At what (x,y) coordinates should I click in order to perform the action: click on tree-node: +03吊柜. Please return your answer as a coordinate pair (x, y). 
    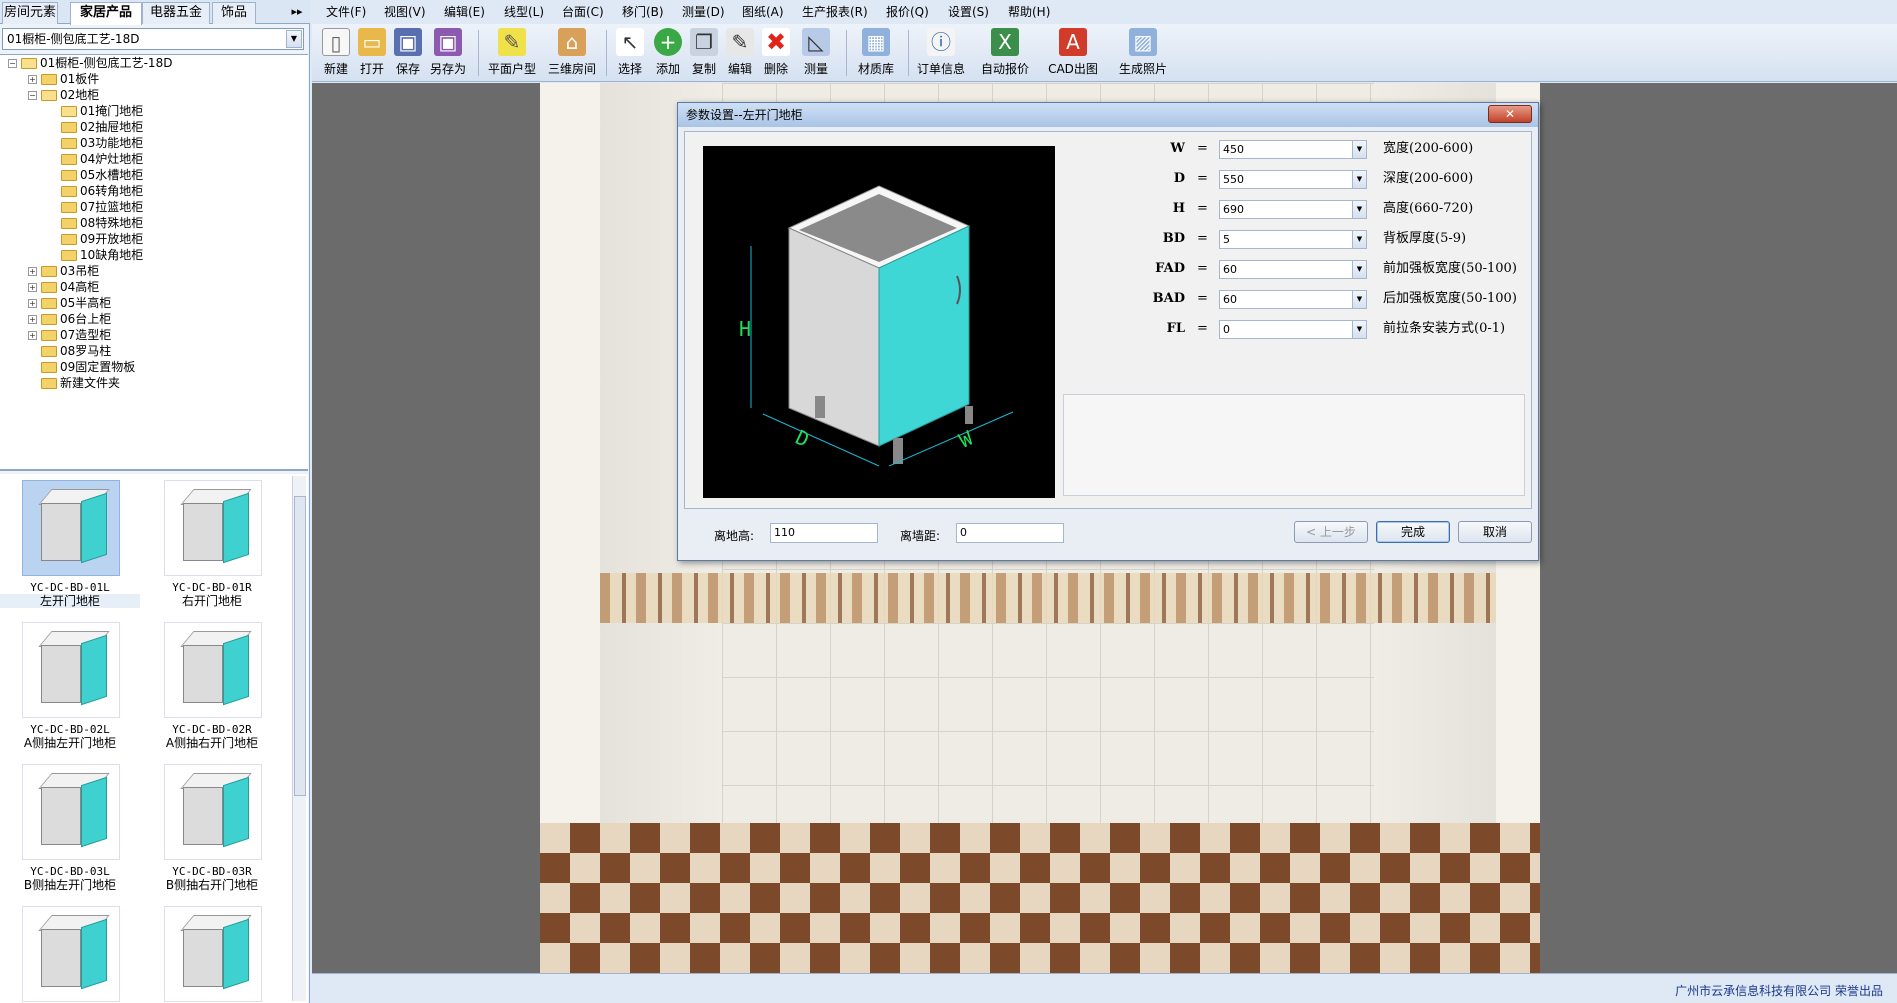
    Looking at the image, I should click on (63, 271).